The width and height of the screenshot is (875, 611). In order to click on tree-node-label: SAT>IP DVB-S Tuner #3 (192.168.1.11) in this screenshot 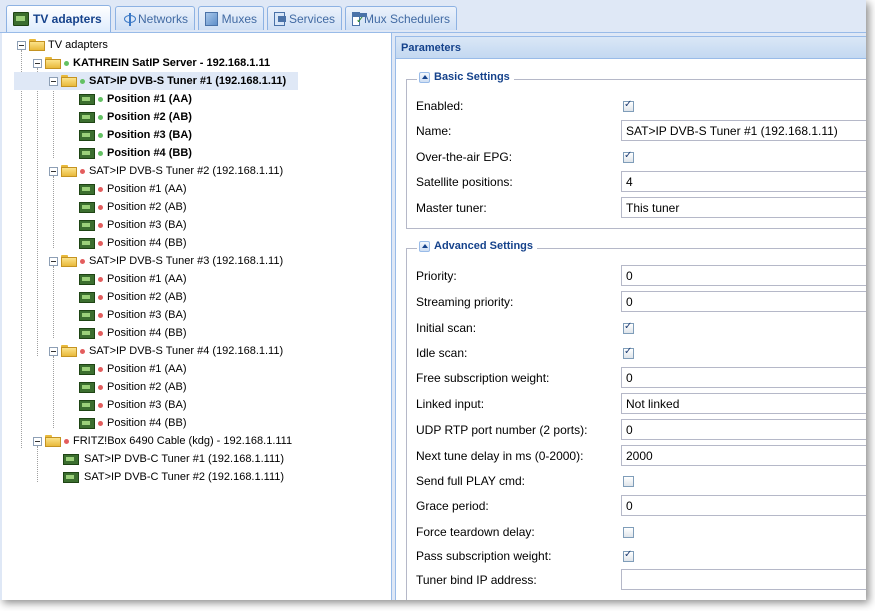, I will do `click(186, 261)`.